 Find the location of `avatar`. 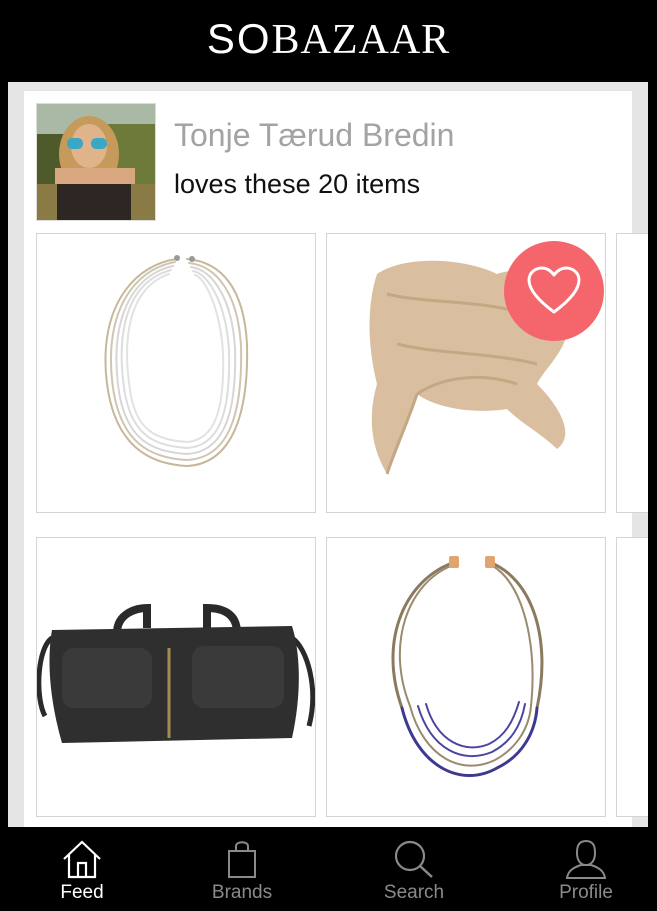

avatar is located at coordinates (96, 162).